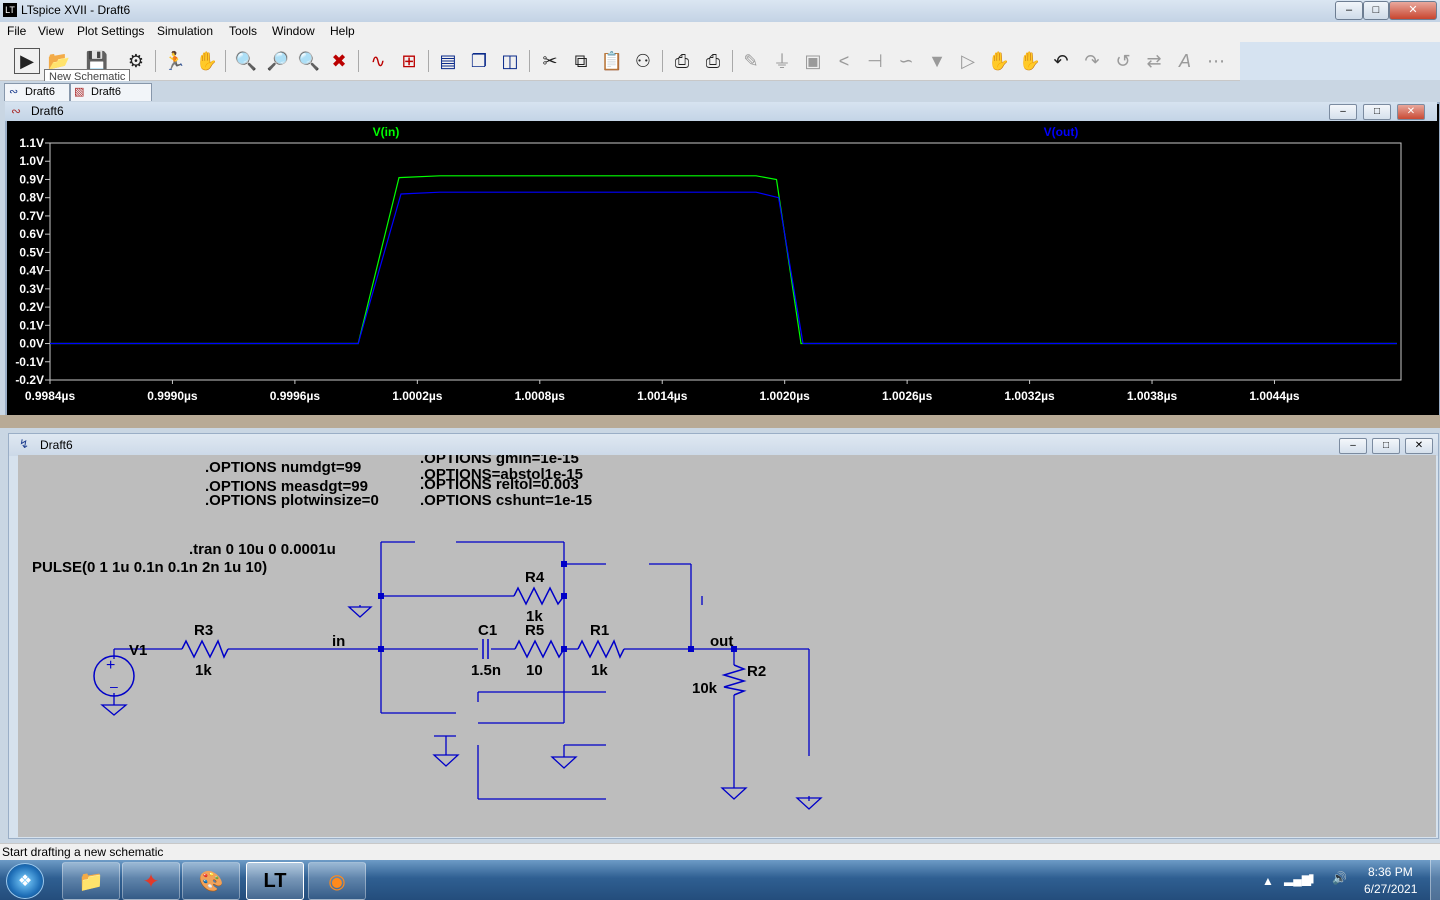 The image size is (1440, 900). Describe the element at coordinates (295, 396) in the screenshot. I see `x-tick-label: 0.9996µs` at that location.